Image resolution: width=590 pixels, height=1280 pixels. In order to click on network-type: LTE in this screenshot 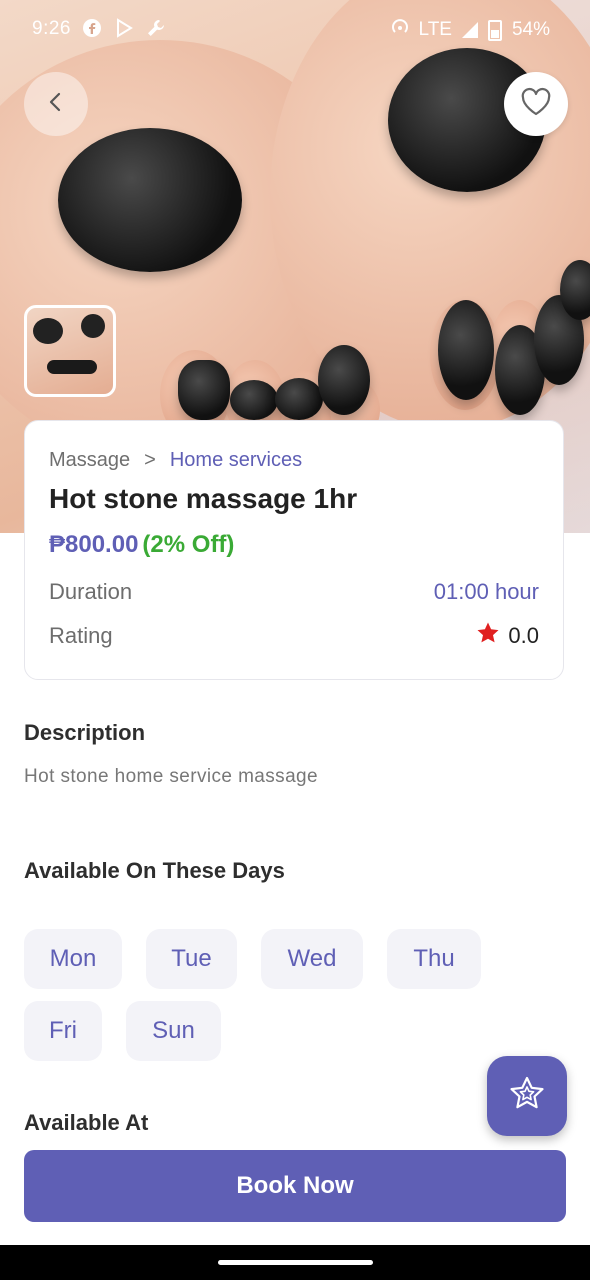, I will do `click(435, 29)`.